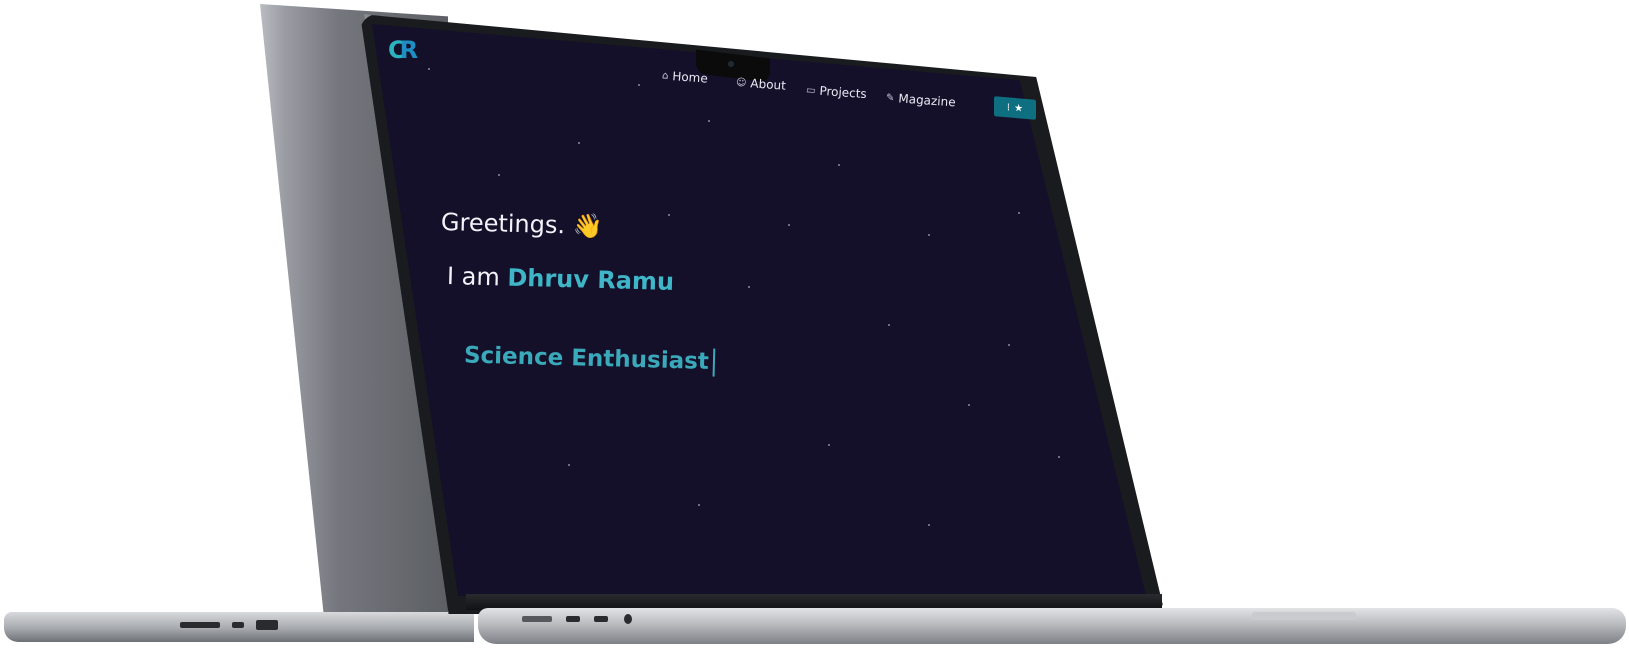 The image size is (1629, 658). Describe the element at coordinates (890, 98) in the screenshot. I see `magazine-icon: ✎` at that location.